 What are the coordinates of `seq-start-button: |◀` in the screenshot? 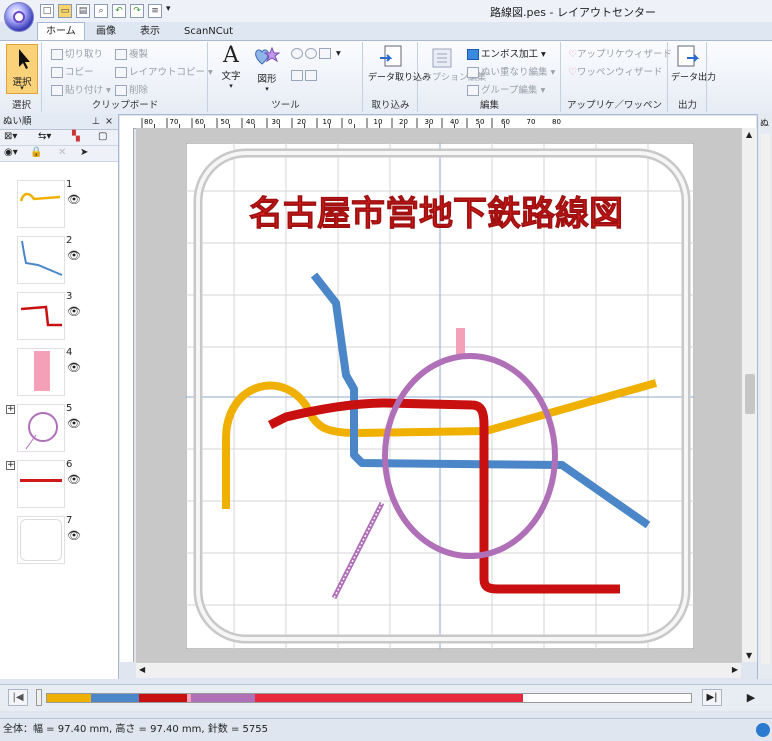 It's located at (18, 697).